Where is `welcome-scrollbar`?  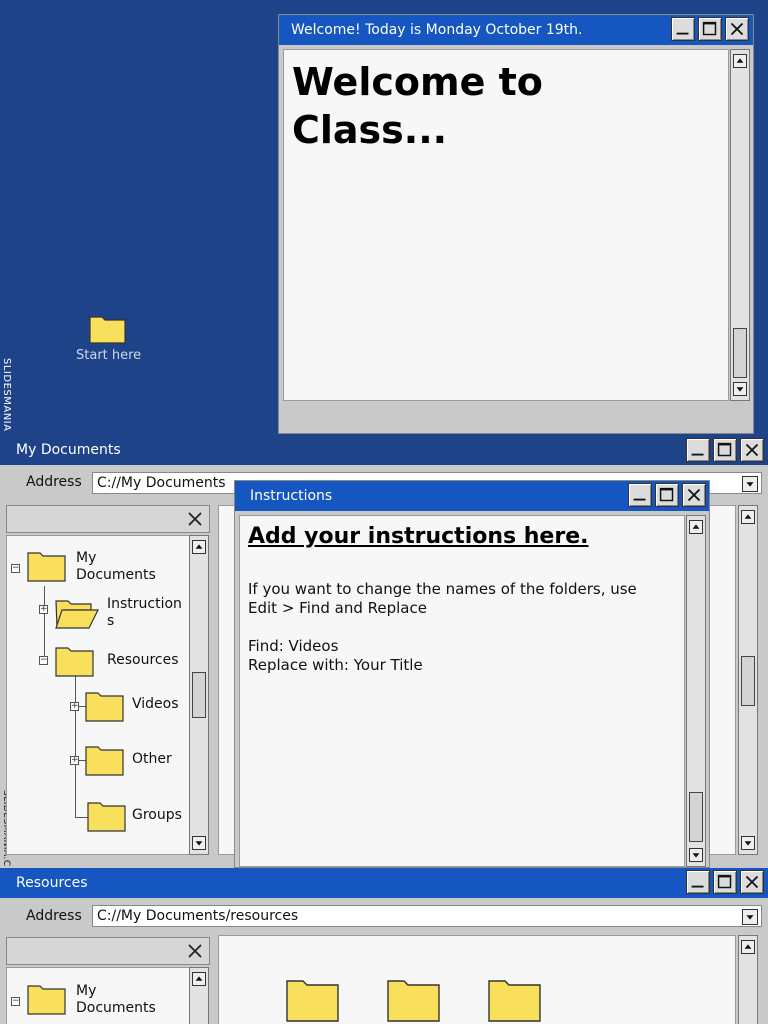
welcome-scrollbar is located at coordinates (740, 225).